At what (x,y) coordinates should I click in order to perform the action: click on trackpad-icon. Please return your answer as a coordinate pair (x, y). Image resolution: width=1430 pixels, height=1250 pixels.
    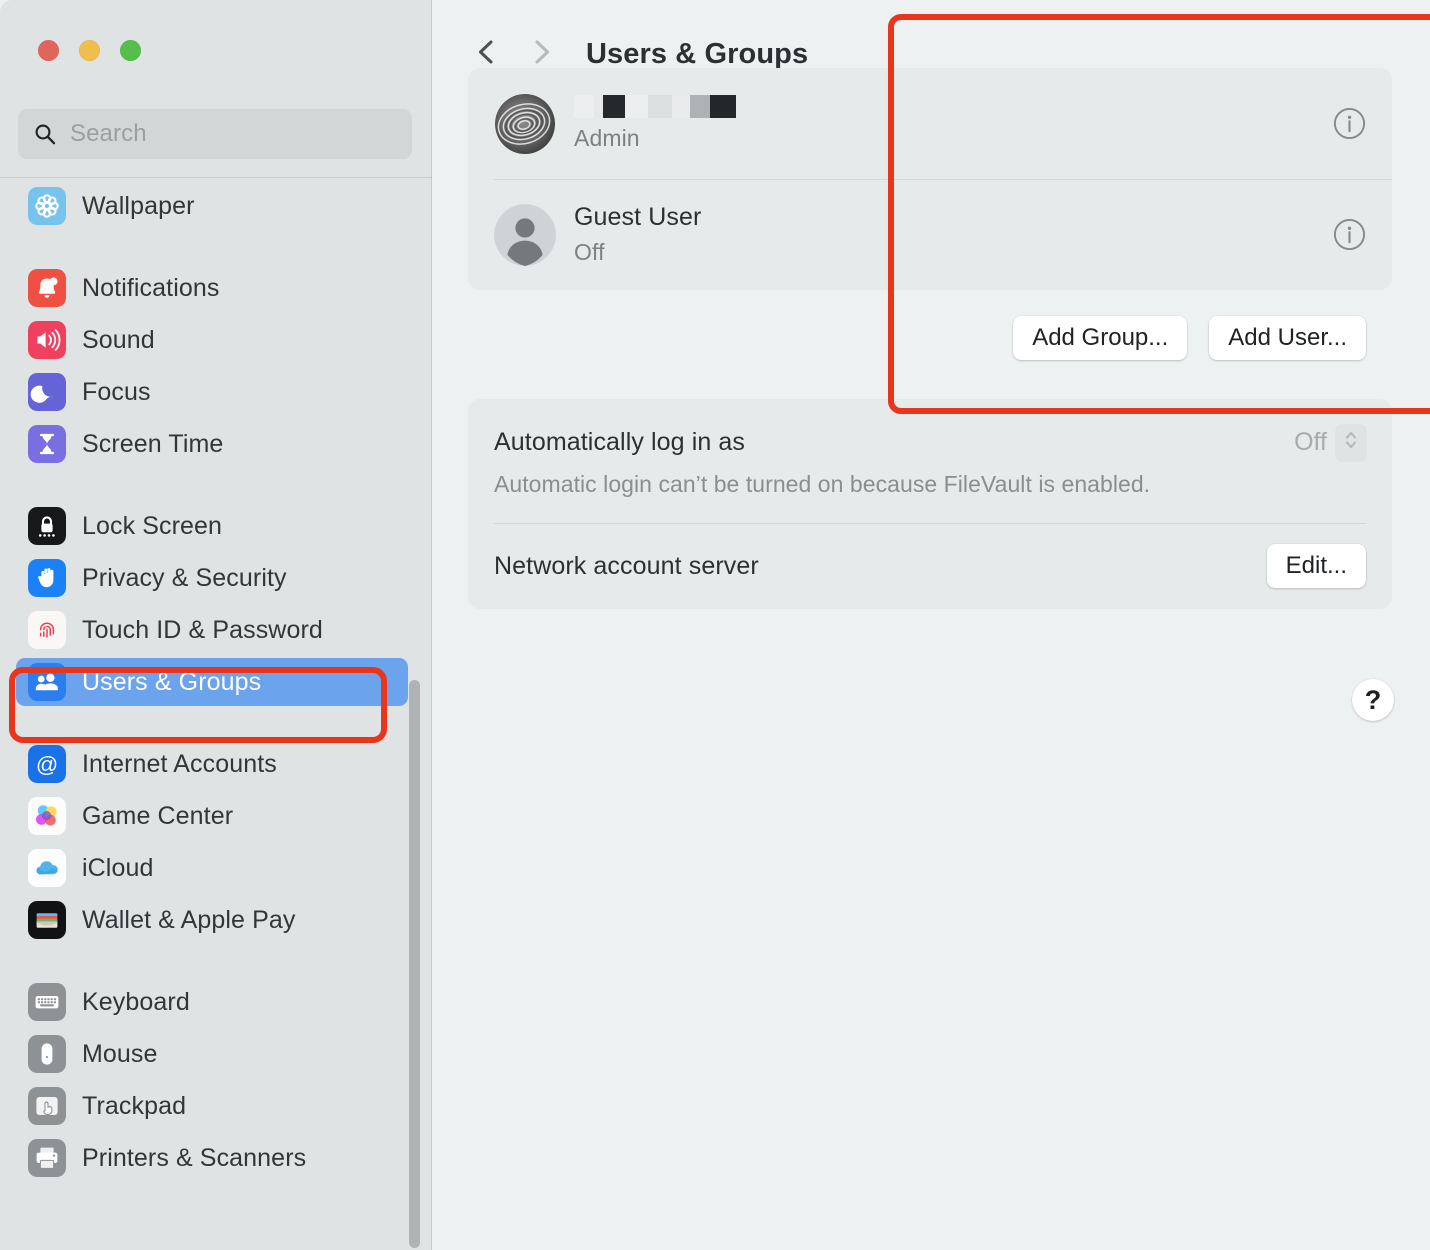
    Looking at the image, I should click on (47, 1106).